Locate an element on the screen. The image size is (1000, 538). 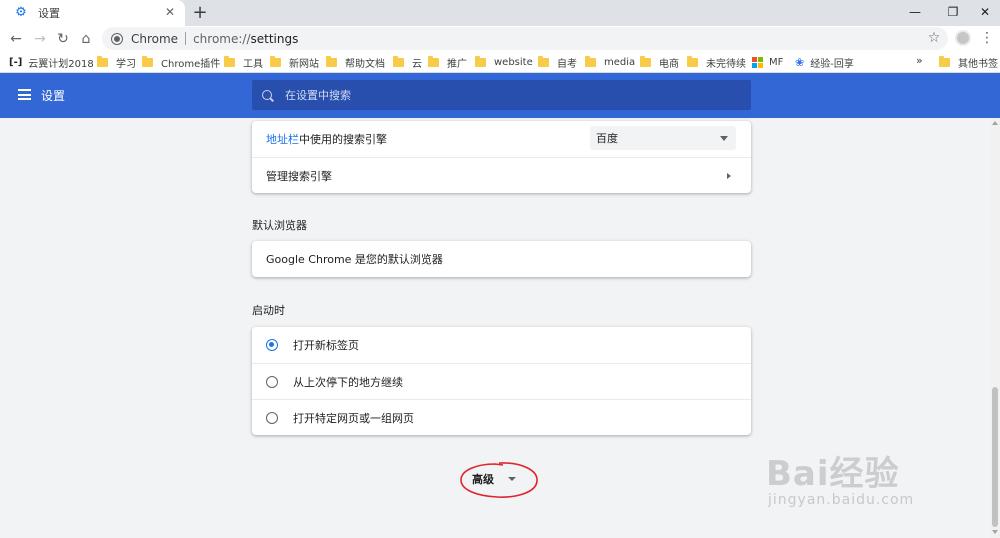
startup-option-specific-pages: 打开特定网页或一组网页 is located at coordinates (501, 417).